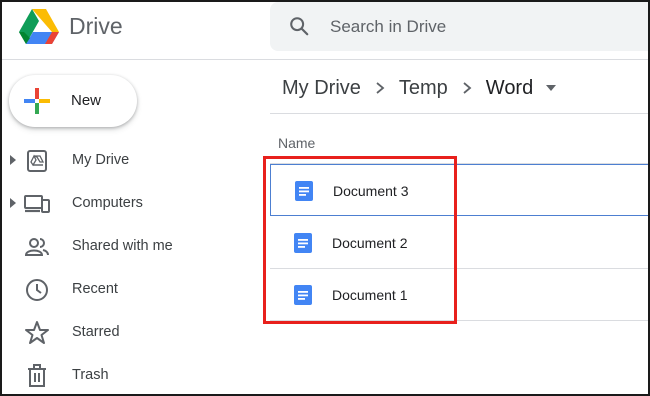  I want to click on new-button: New, so click(73, 101).